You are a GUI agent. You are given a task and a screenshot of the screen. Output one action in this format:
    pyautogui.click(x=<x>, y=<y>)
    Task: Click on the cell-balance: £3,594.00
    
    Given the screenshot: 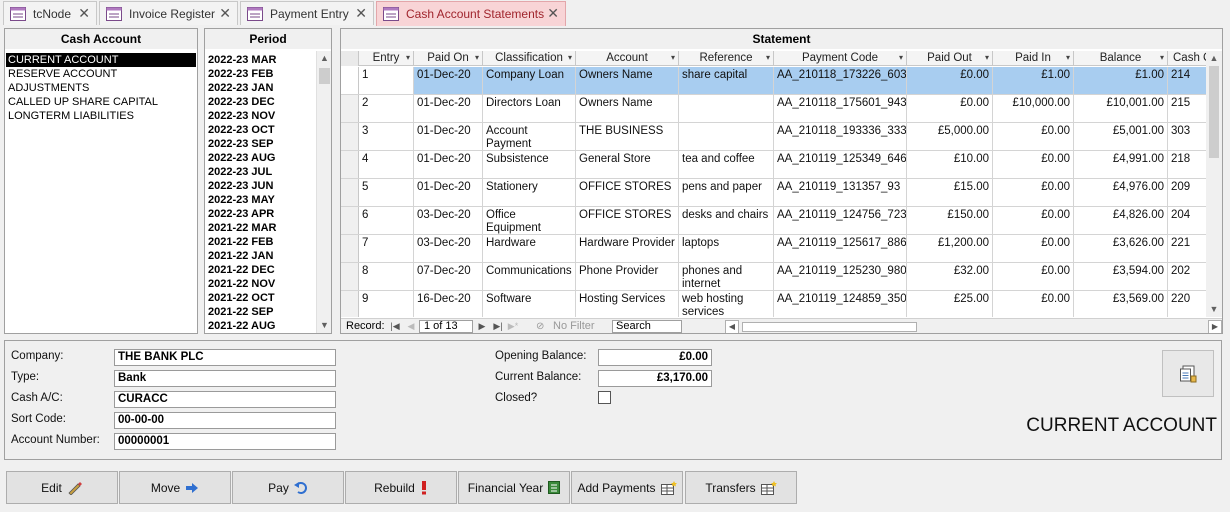 What is the action you would take?
    pyautogui.click(x=1121, y=276)
    